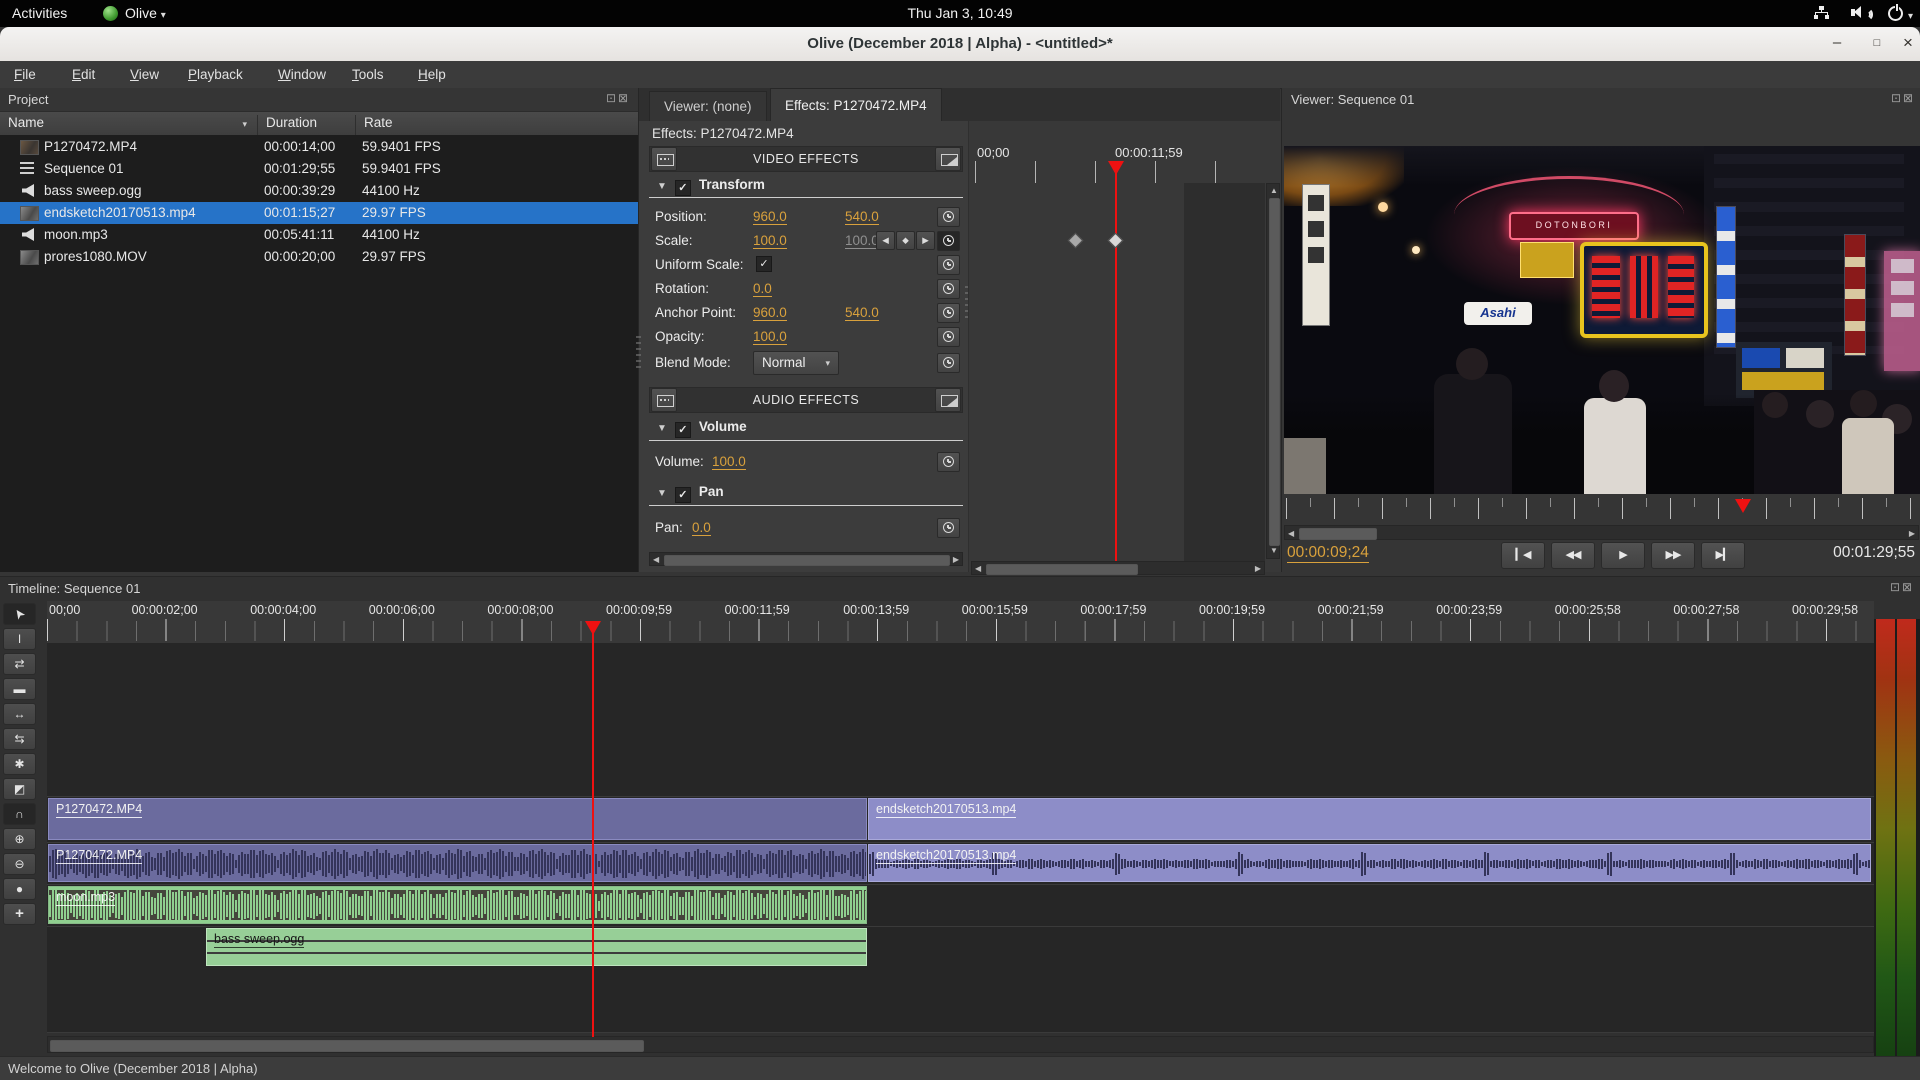  I want to click on keyframe-diamond-selected, so click(1115, 240).